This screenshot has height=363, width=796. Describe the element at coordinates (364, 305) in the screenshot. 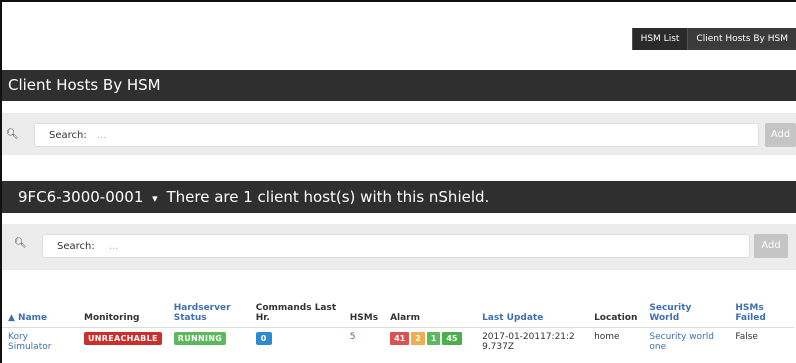

I see `col-hsms: HSMs` at that location.